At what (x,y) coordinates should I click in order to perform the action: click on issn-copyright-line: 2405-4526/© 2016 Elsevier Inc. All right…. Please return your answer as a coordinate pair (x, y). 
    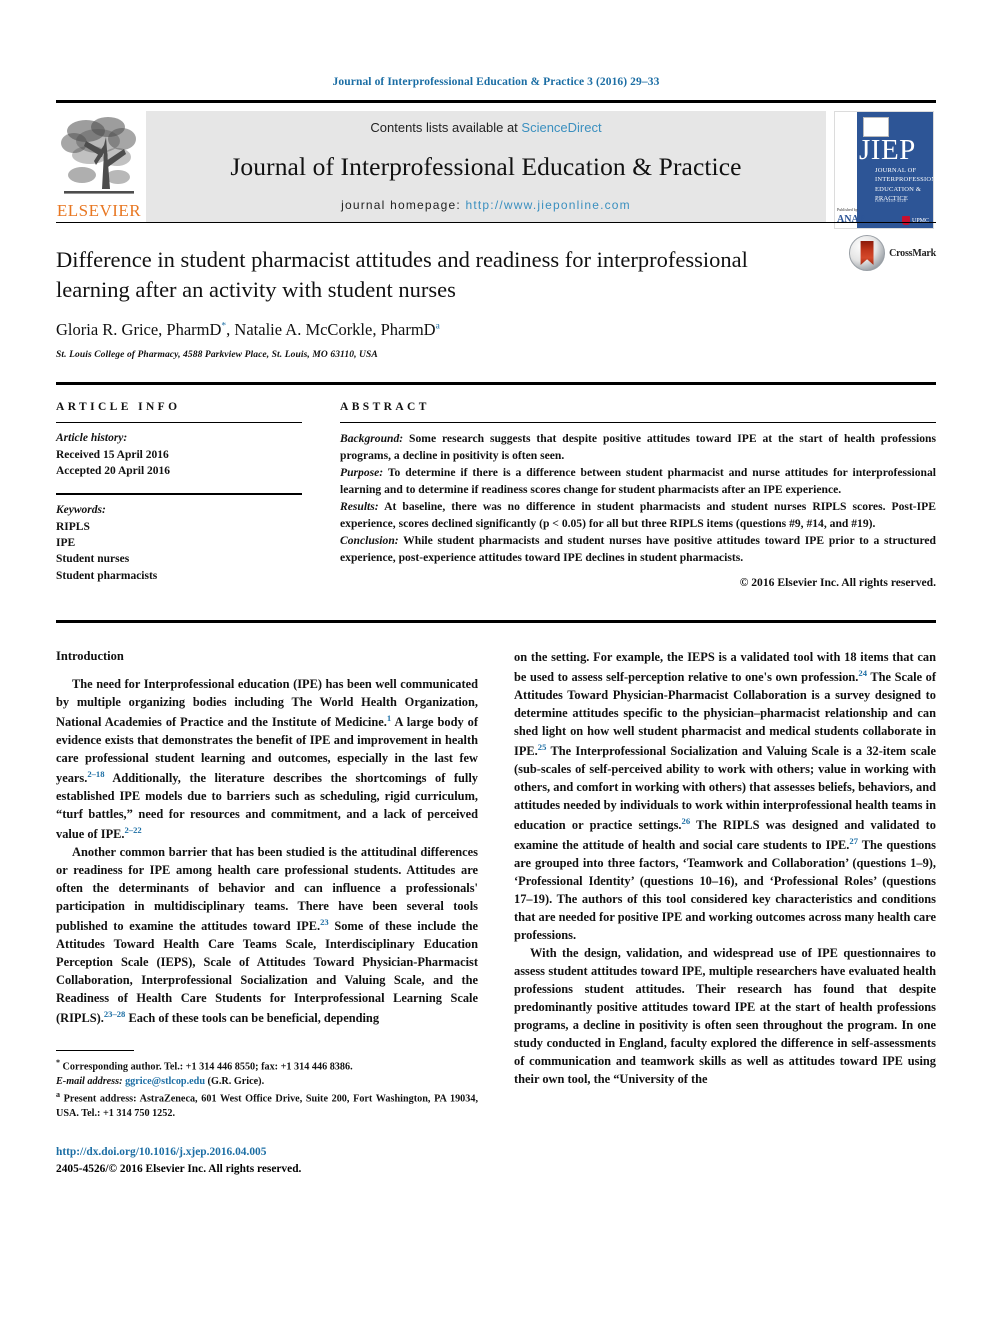
    Looking at the image, I should click on (179, 1168).